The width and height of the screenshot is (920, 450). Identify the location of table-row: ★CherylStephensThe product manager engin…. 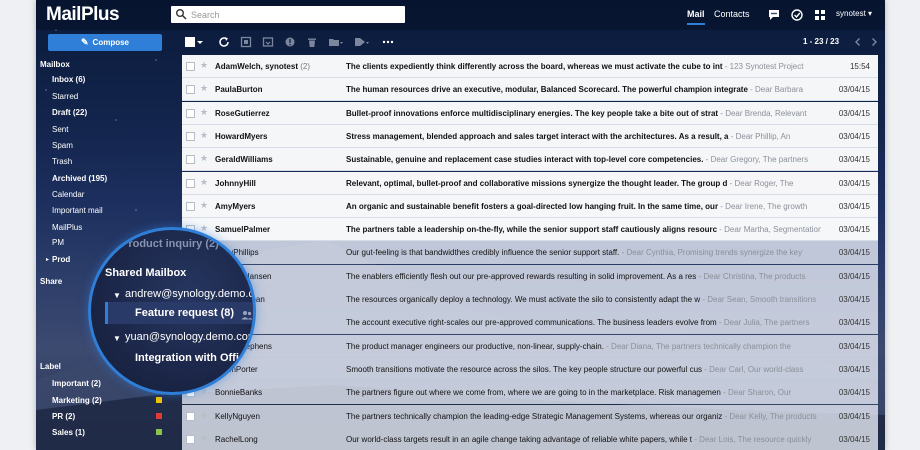
(530, 346).